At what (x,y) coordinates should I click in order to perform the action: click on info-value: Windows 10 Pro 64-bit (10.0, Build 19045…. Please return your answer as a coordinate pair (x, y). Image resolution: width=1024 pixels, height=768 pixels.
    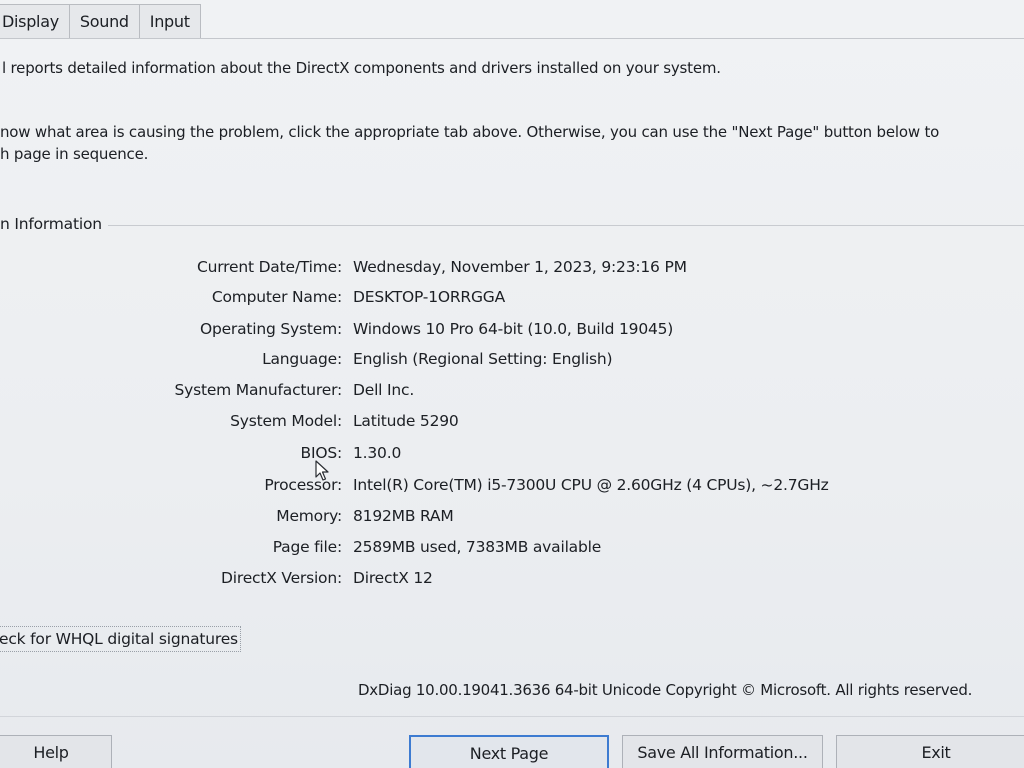
    Looking at the image, I should click on (513, 329).